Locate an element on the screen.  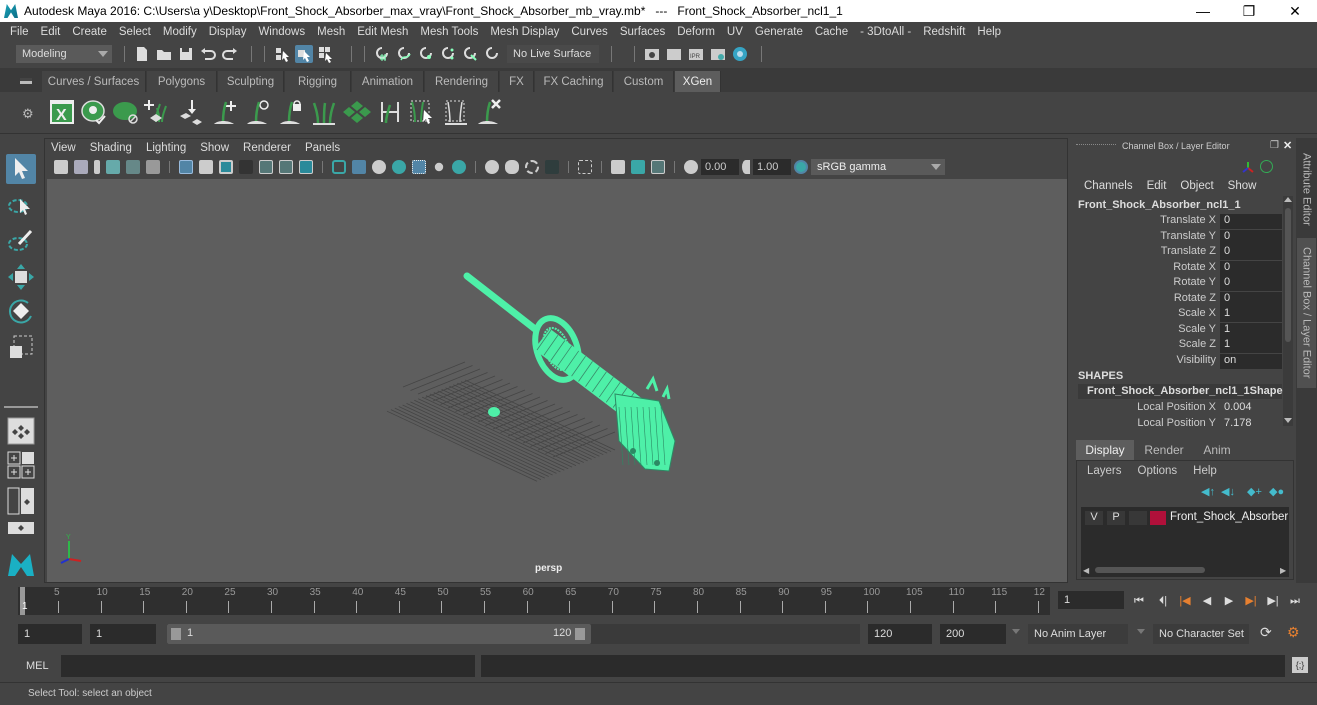
gamma-field: 1.00 is located at coordinates (772, 167).